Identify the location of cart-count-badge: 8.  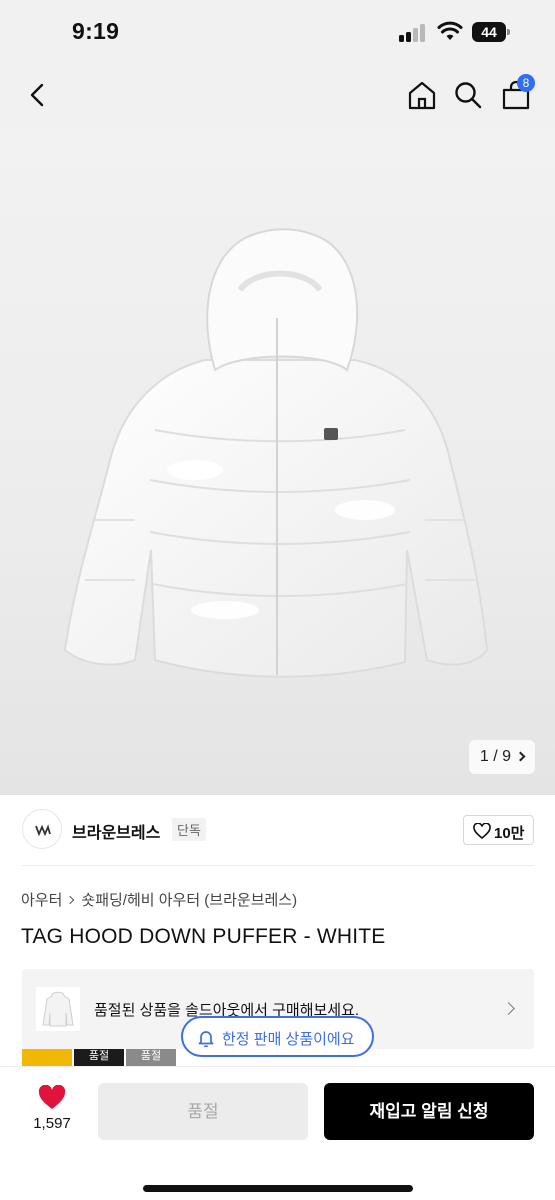
(526, 83).